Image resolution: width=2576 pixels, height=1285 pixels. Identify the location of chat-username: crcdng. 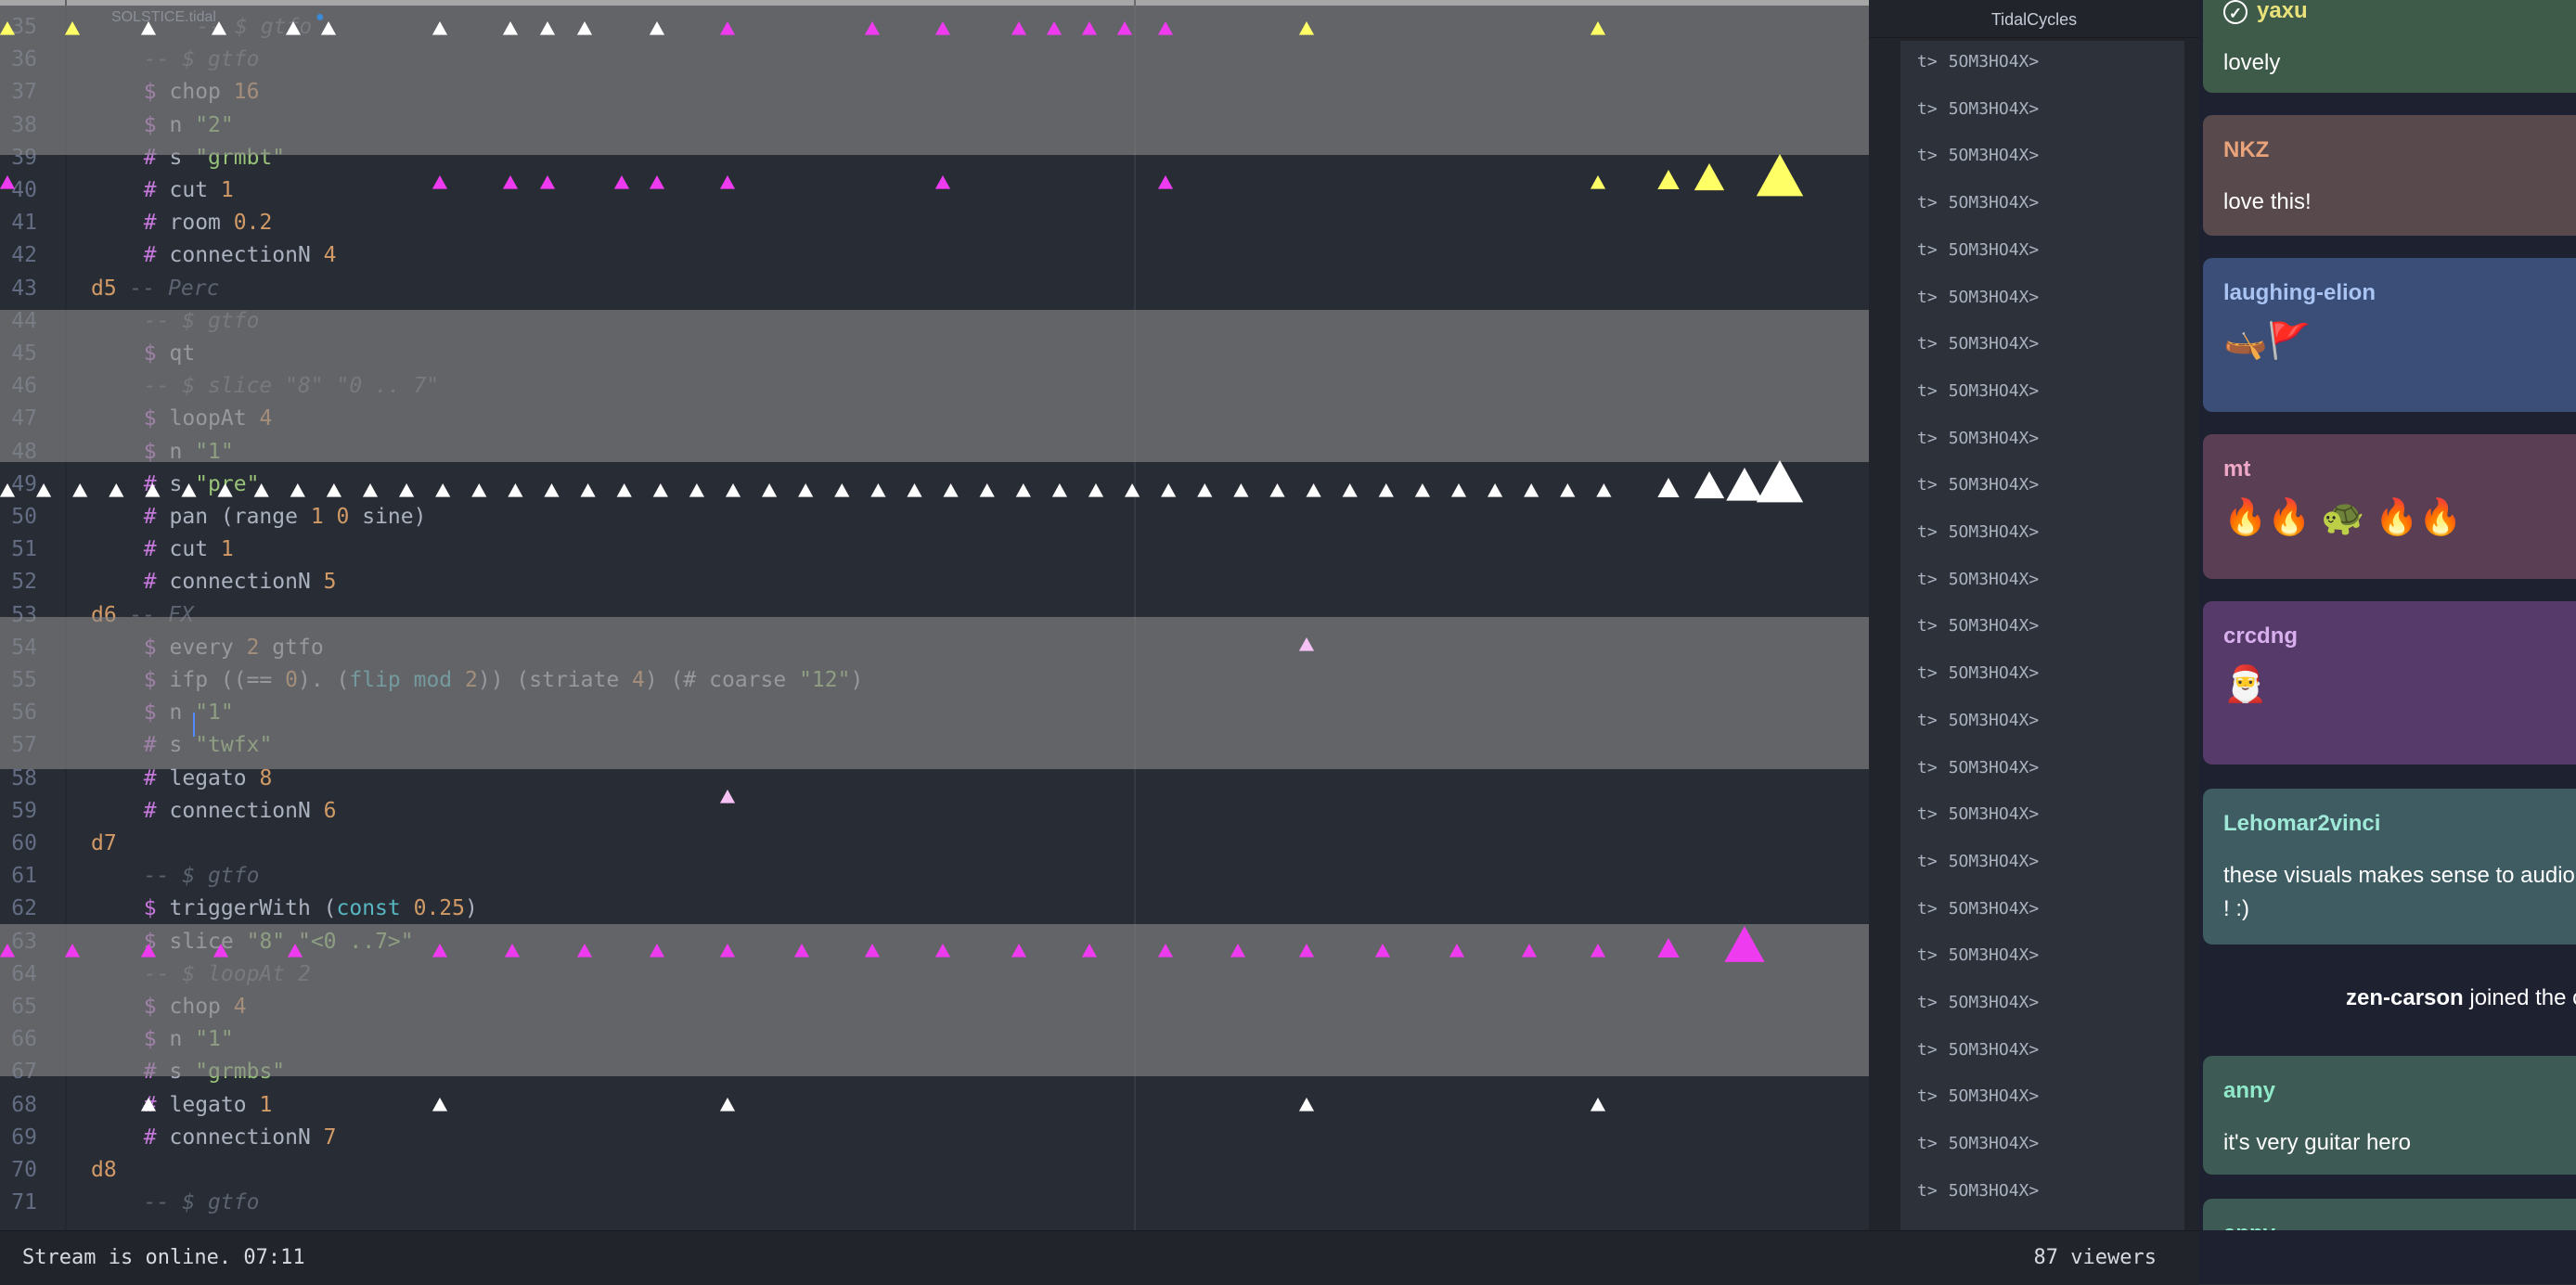
(2261, 636).